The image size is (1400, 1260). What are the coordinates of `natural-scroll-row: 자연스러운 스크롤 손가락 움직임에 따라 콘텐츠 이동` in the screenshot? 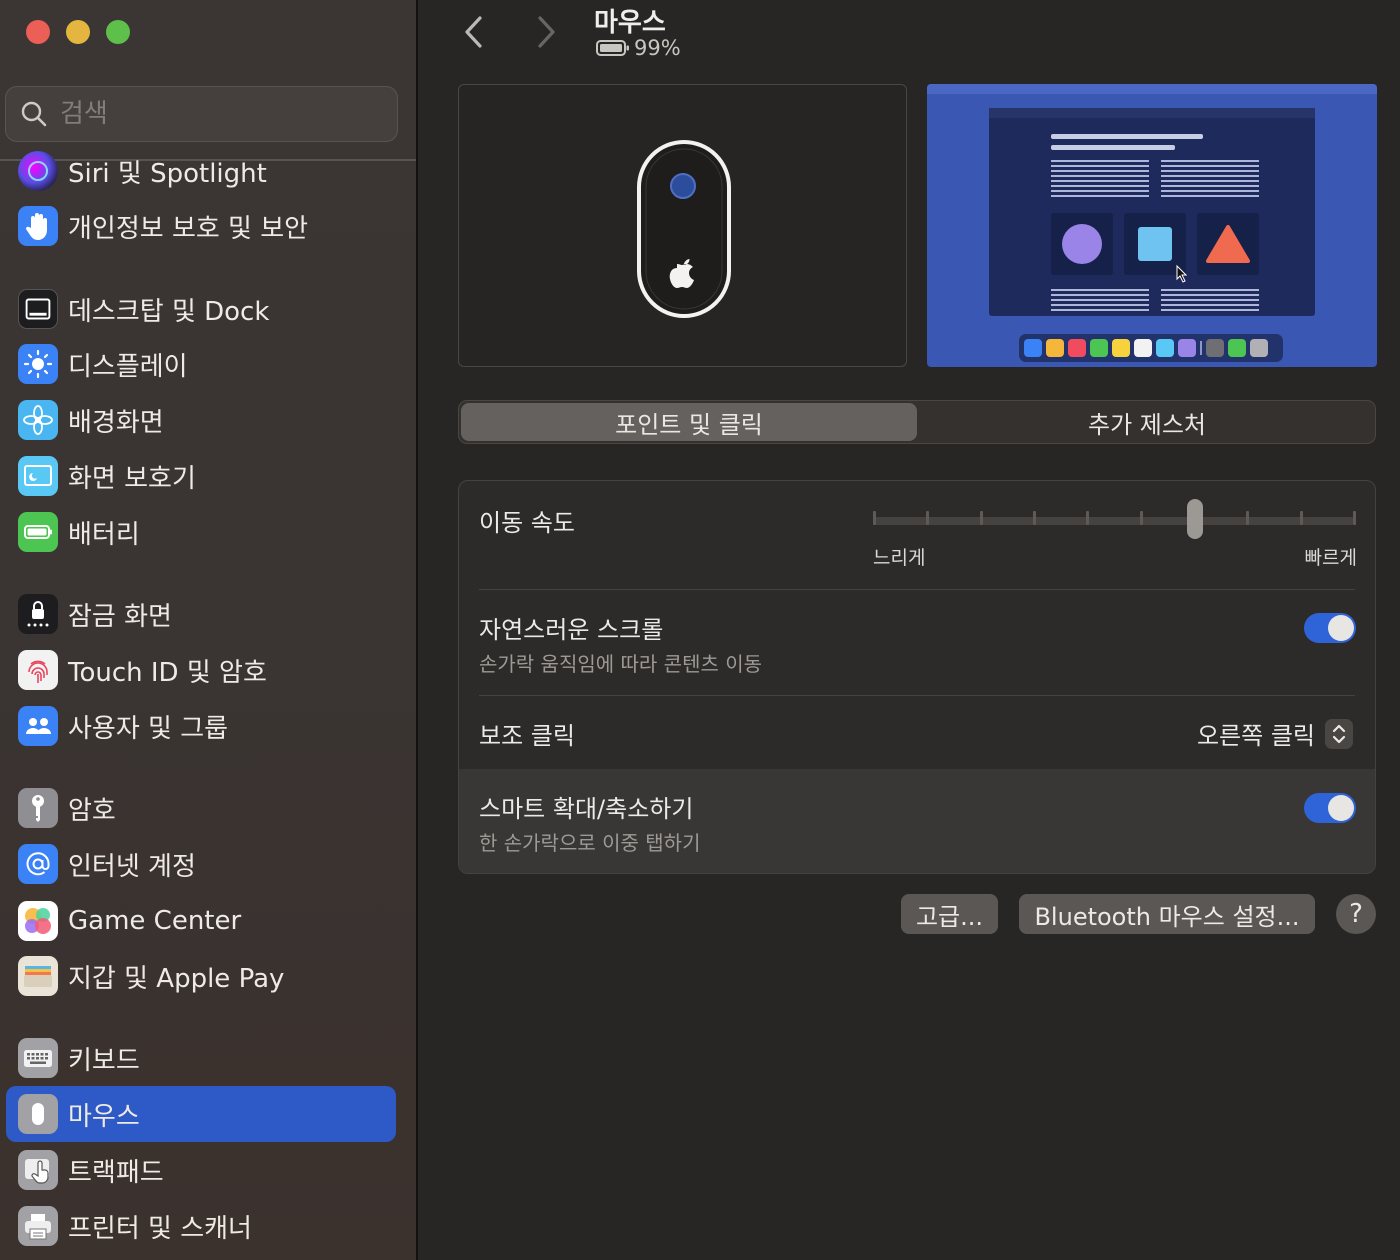 It's located at (917, 642).